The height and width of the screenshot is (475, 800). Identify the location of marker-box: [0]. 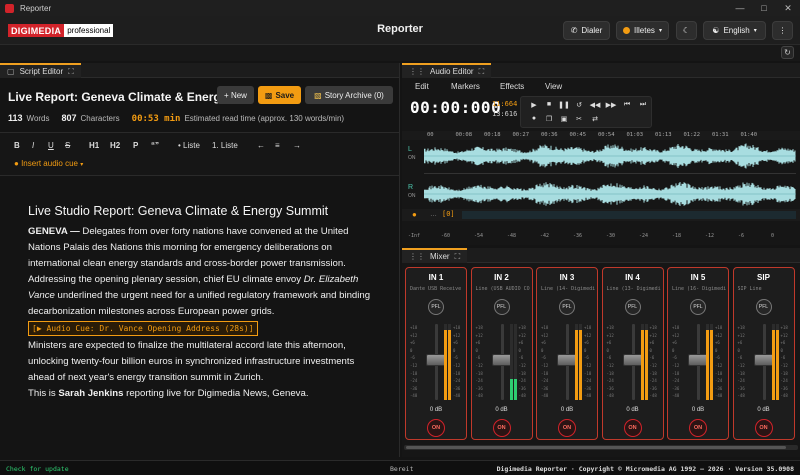
(448, 214).